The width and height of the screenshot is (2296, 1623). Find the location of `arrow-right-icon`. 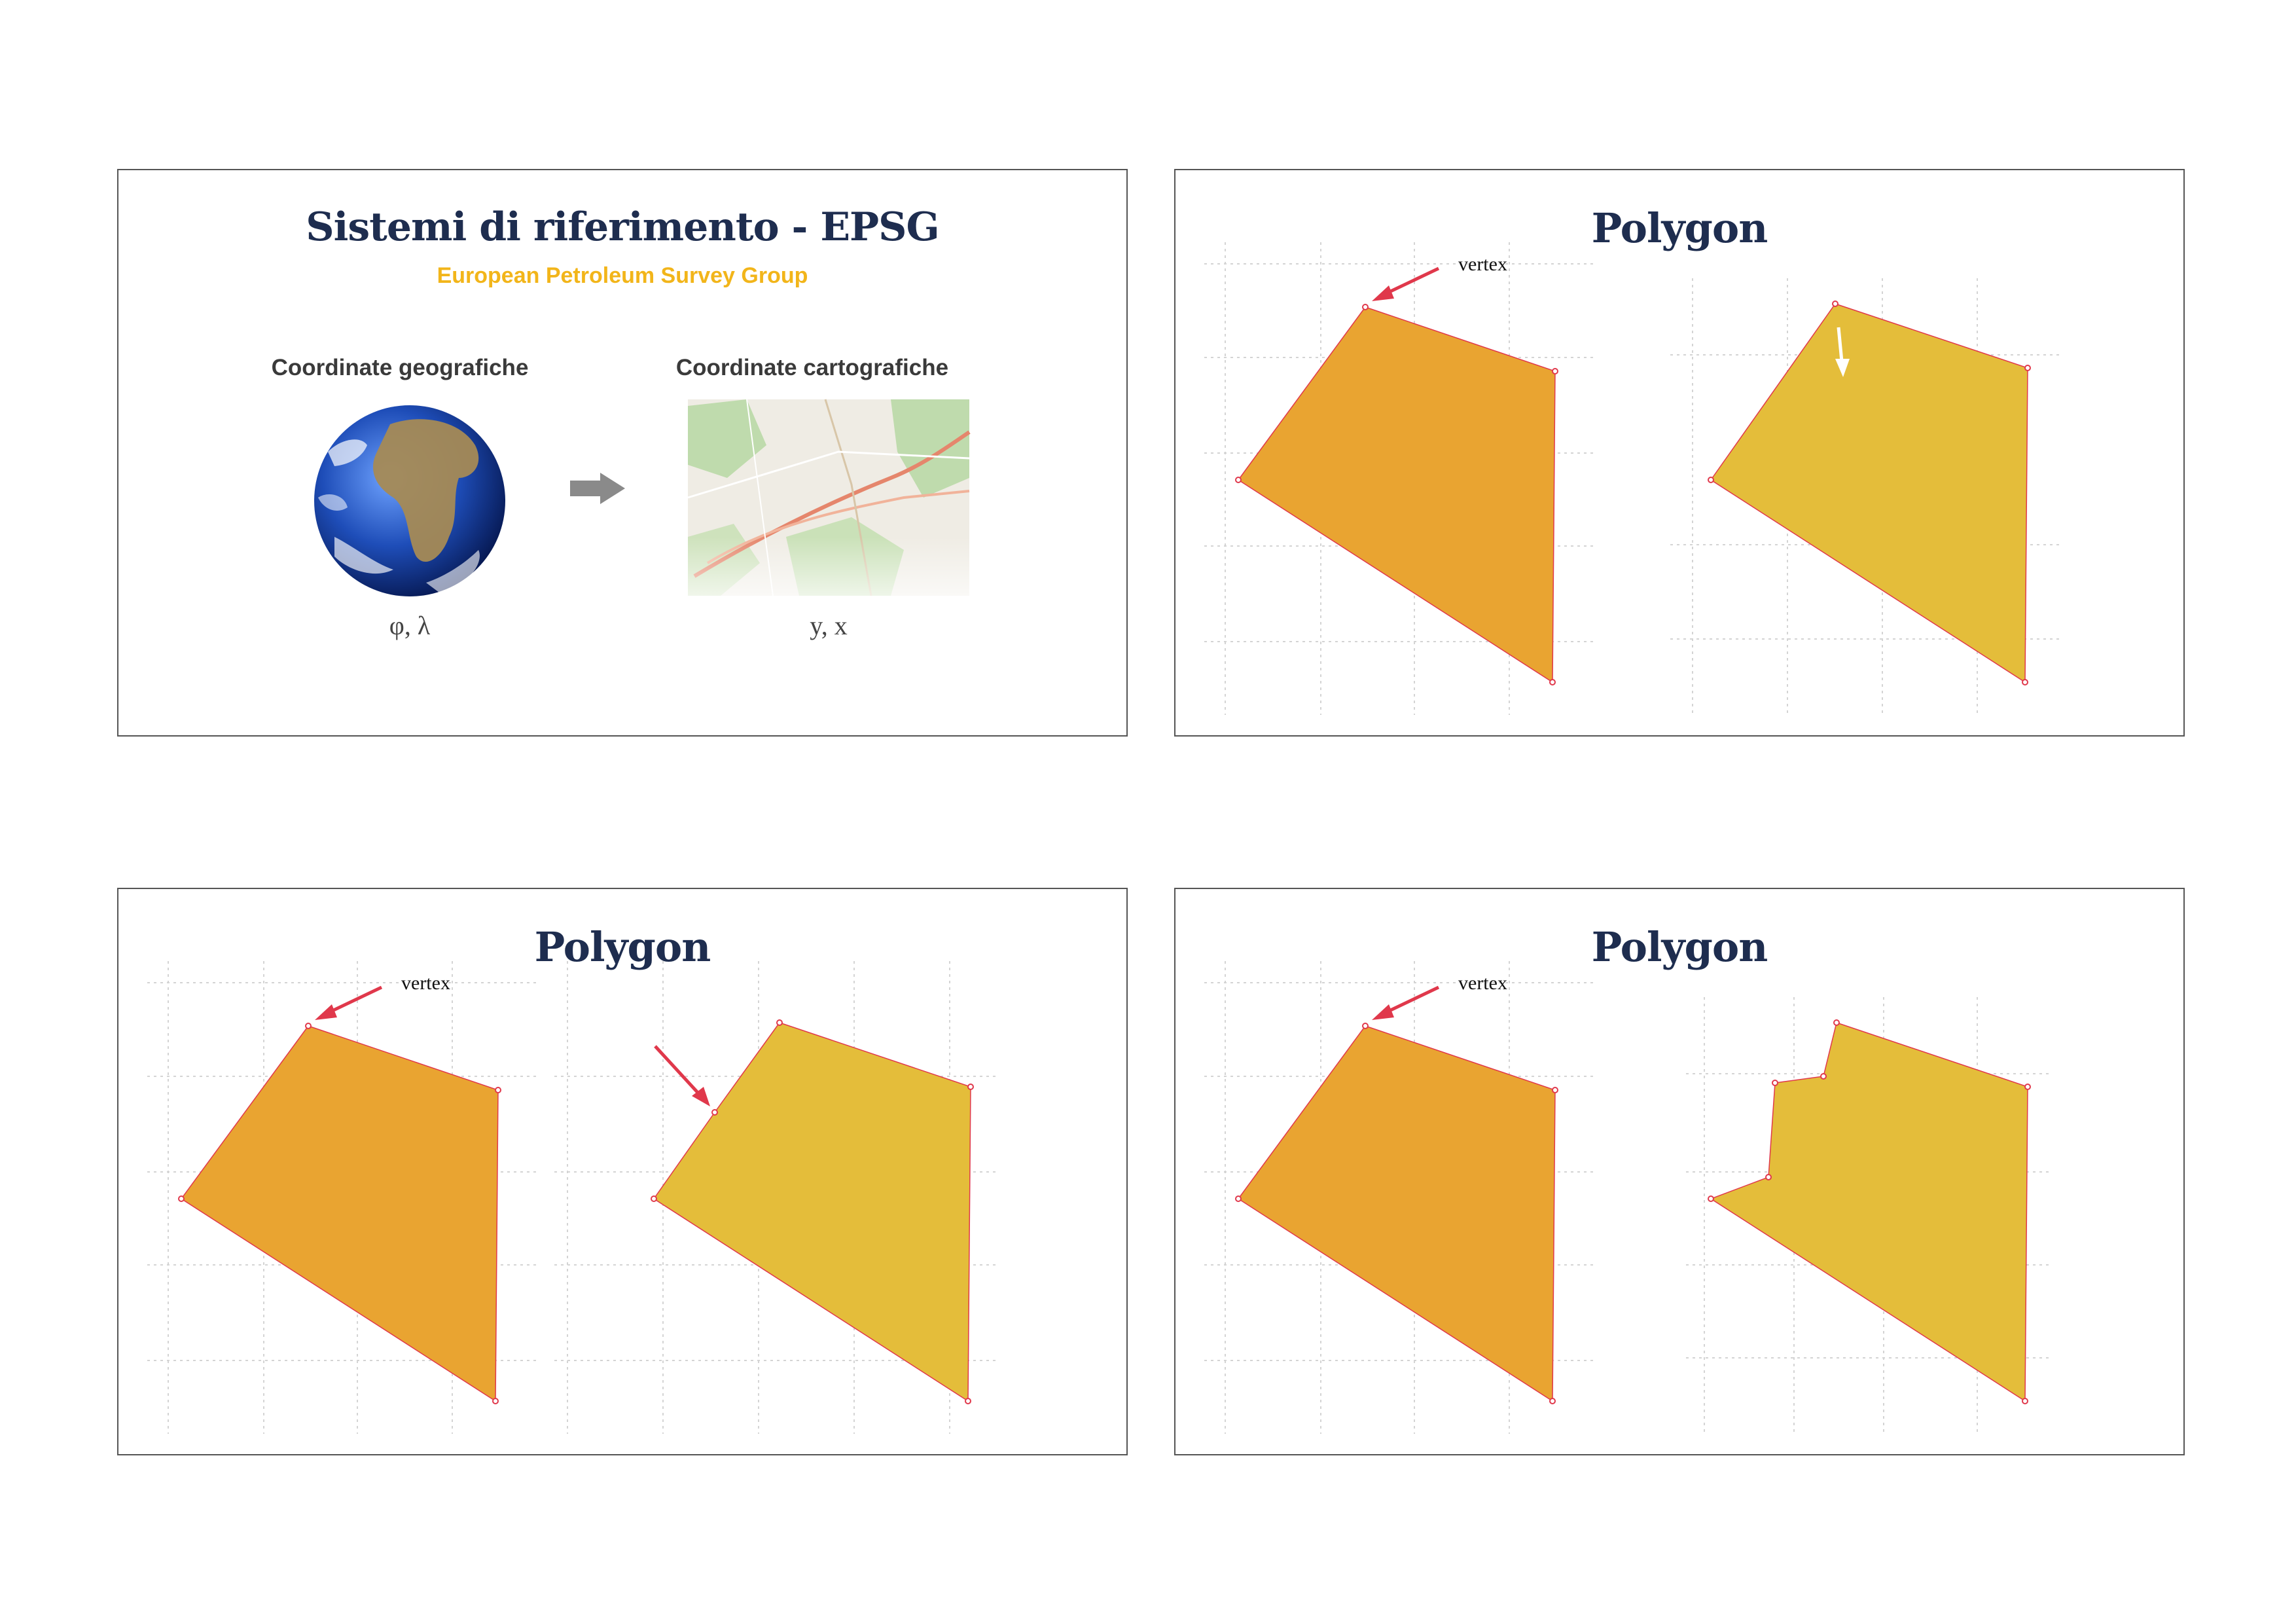

arrow-right-icon is located at coordinates (597, 488).